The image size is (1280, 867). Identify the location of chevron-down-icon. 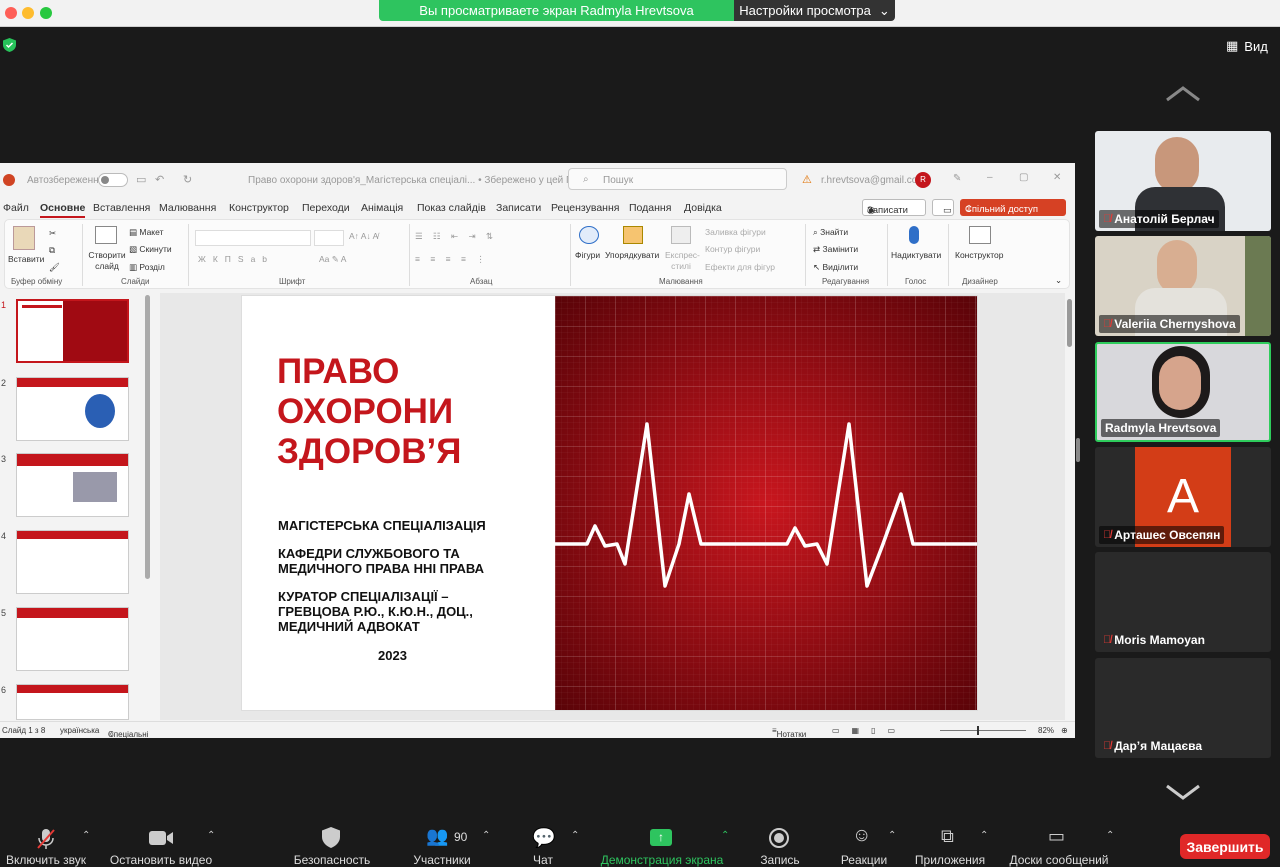
(1183, 792).